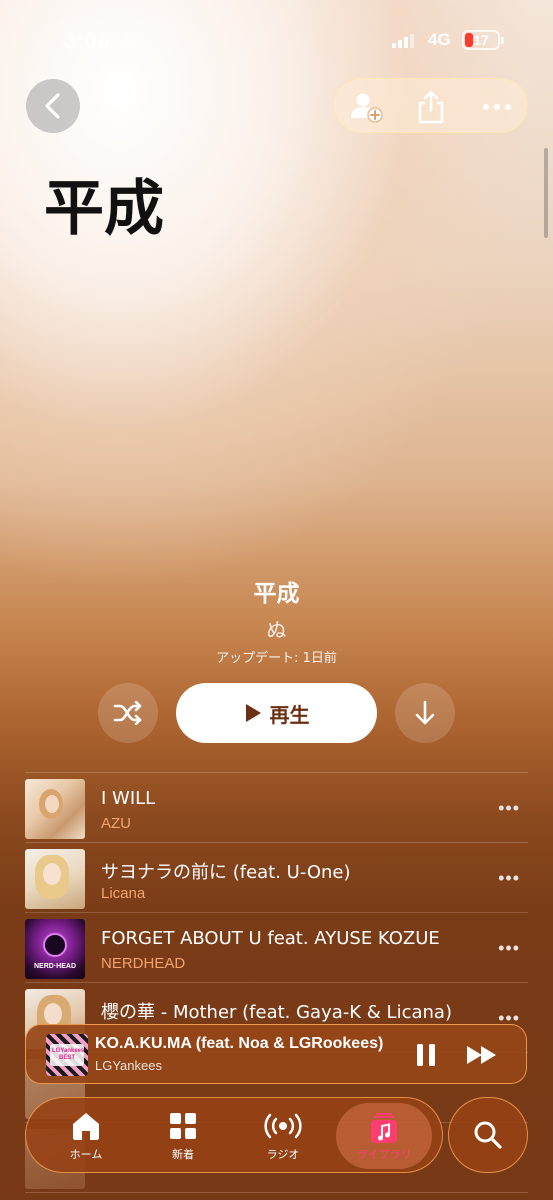  I want to click on tab-radio: ラジオ, so click(283, 1136).